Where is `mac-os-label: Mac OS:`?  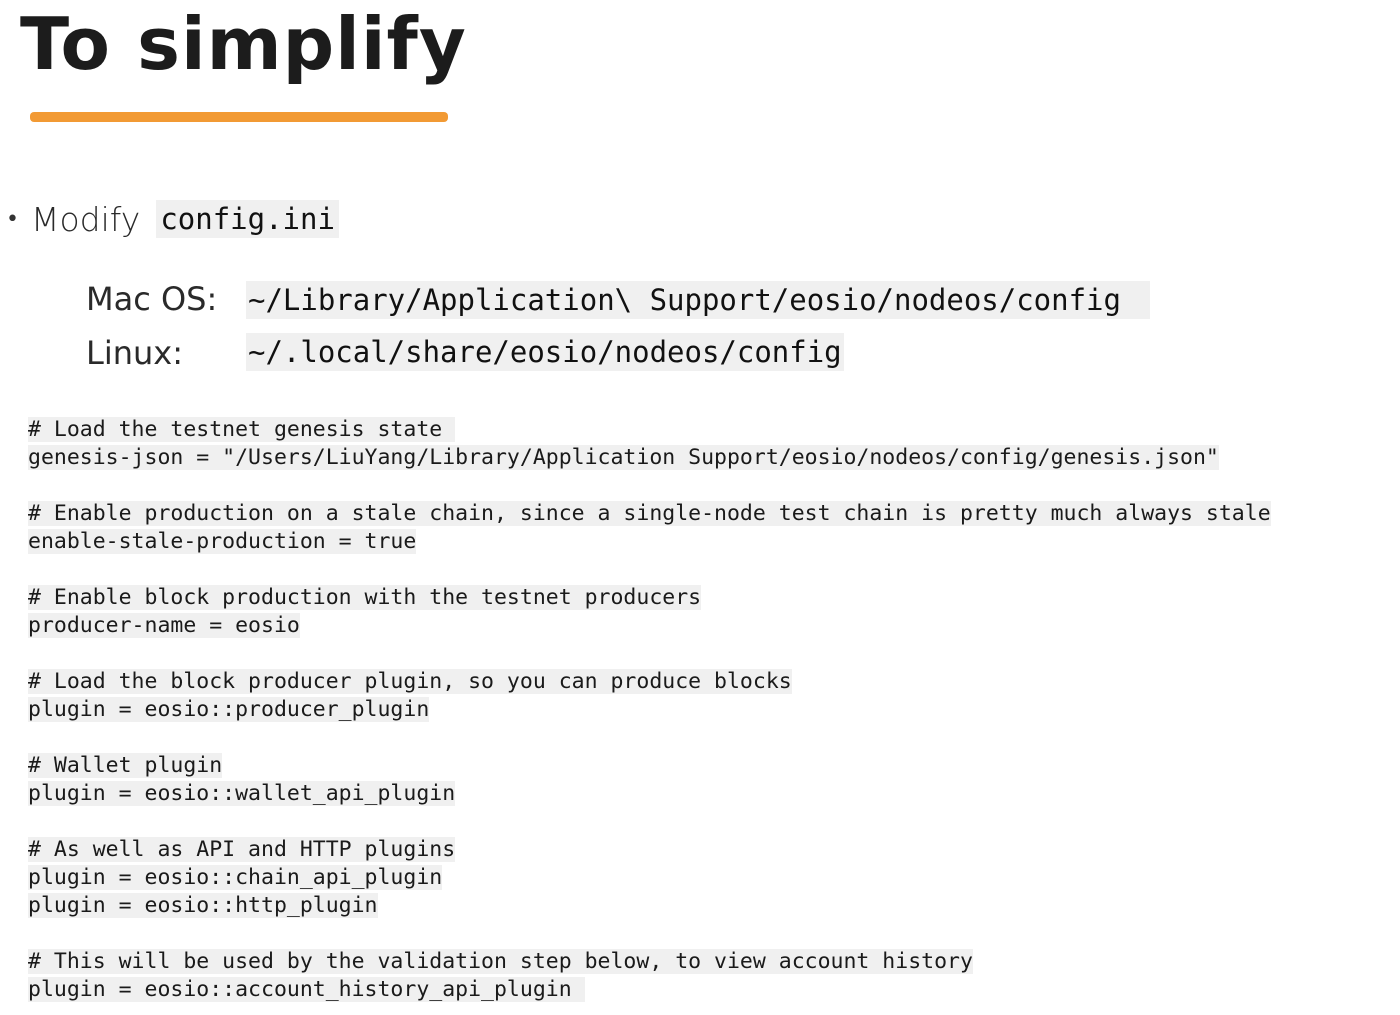
mac-os-label: Mac OS: is located at coordinates (152, 299).